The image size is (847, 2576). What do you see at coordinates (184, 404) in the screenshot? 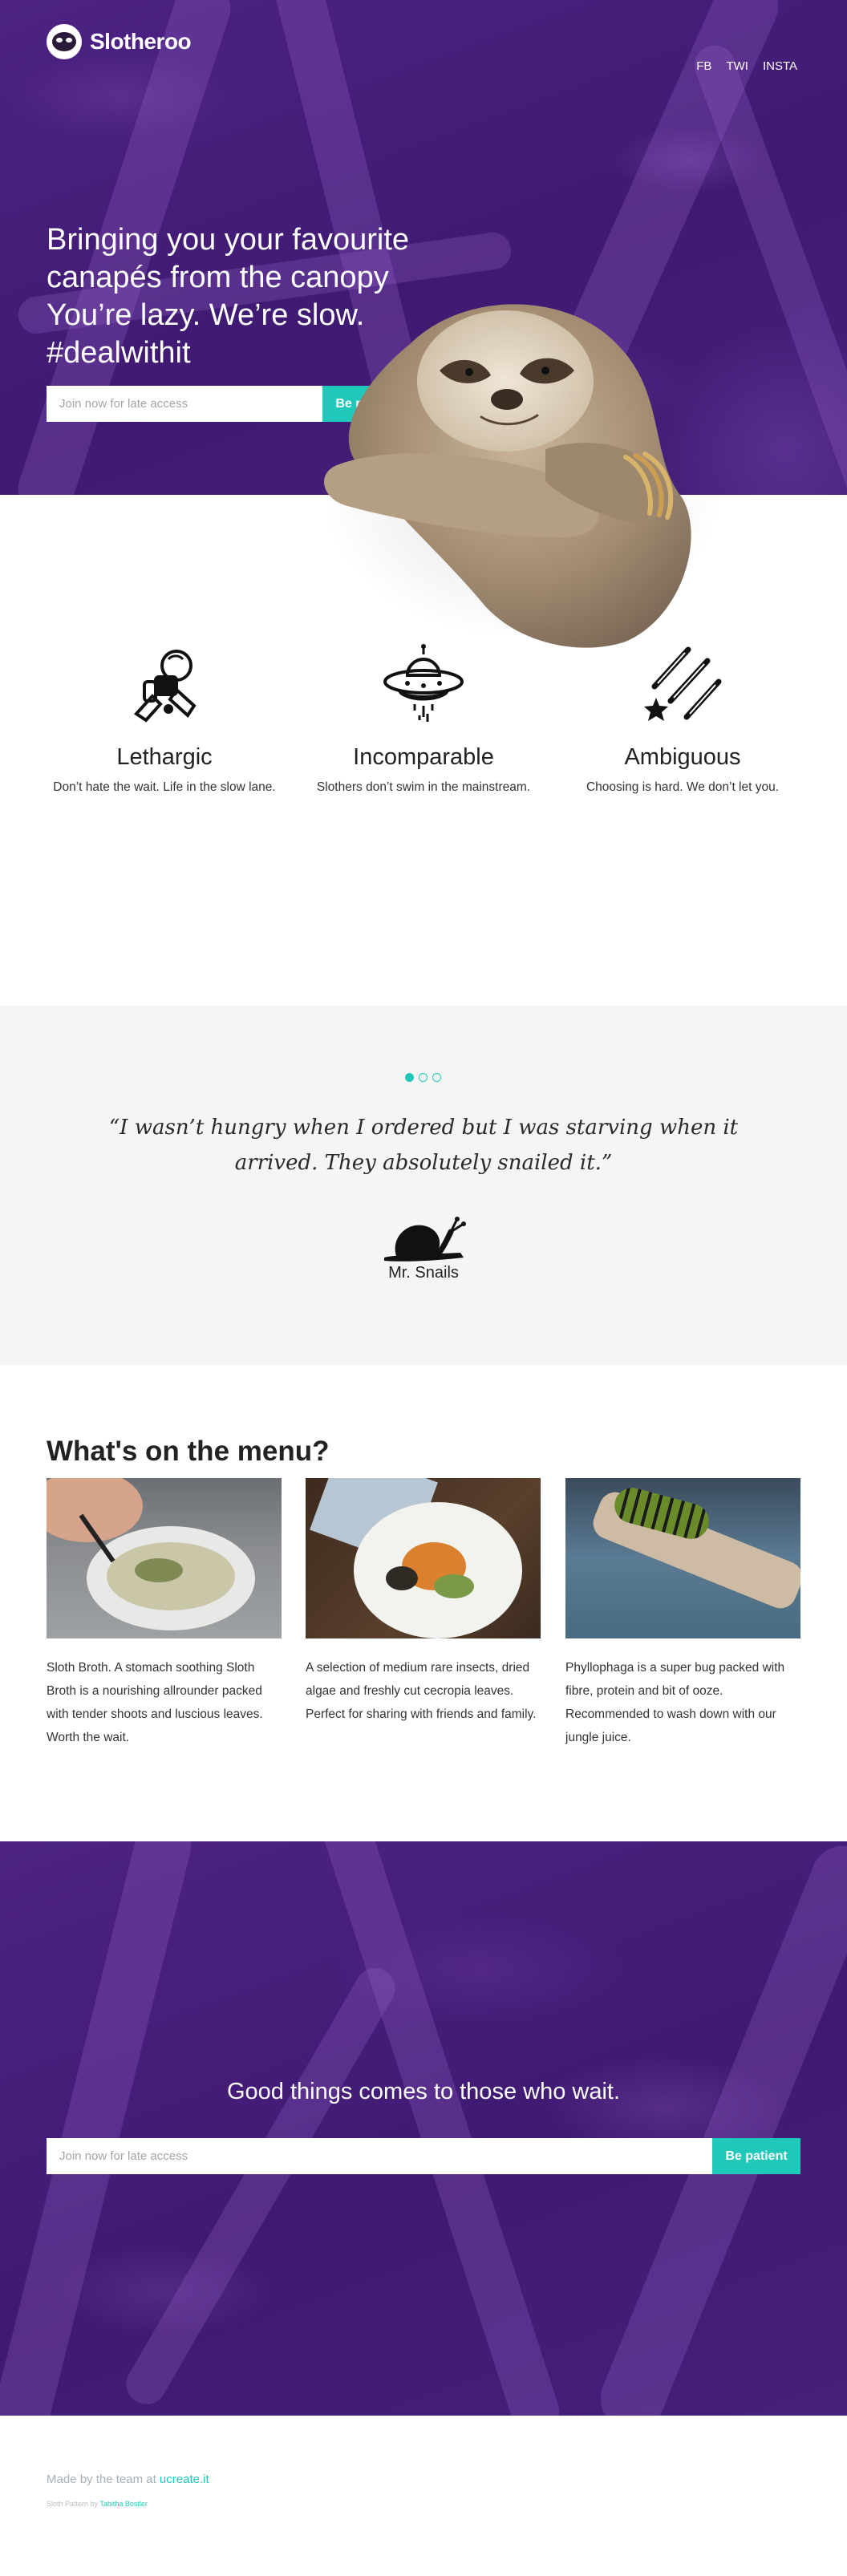
I see `hero-email-input` at bounding box center [184, 404].